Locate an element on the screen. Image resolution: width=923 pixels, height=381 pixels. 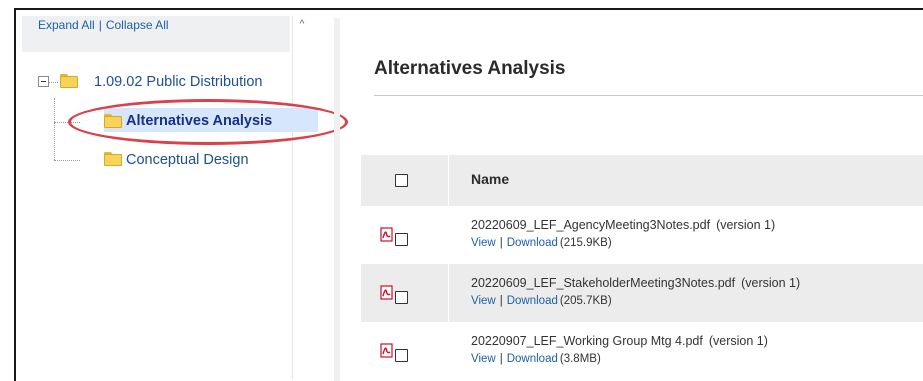
file-actions: View | Download (205.7KB) is located at coordinates (541, 301).